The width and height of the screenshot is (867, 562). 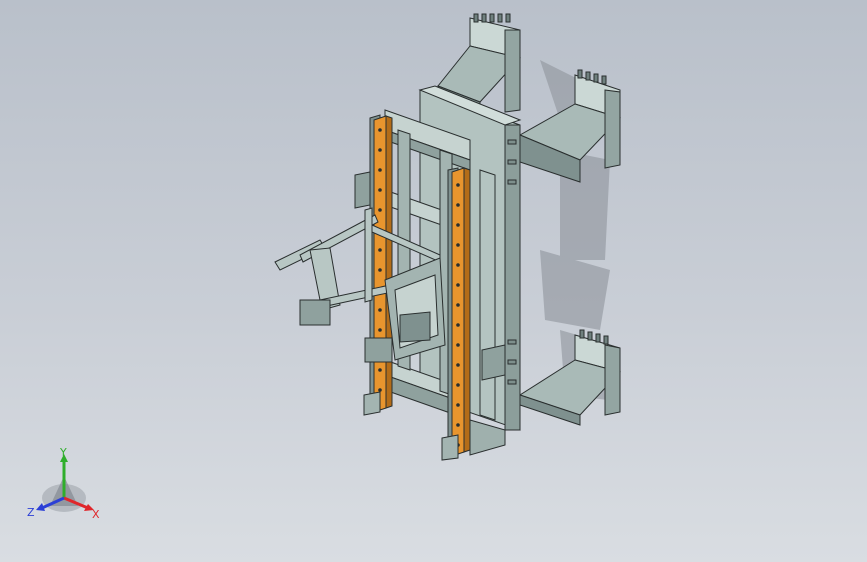 I want to click on axis-triad: Y X Z, so click(x=63, y=483).